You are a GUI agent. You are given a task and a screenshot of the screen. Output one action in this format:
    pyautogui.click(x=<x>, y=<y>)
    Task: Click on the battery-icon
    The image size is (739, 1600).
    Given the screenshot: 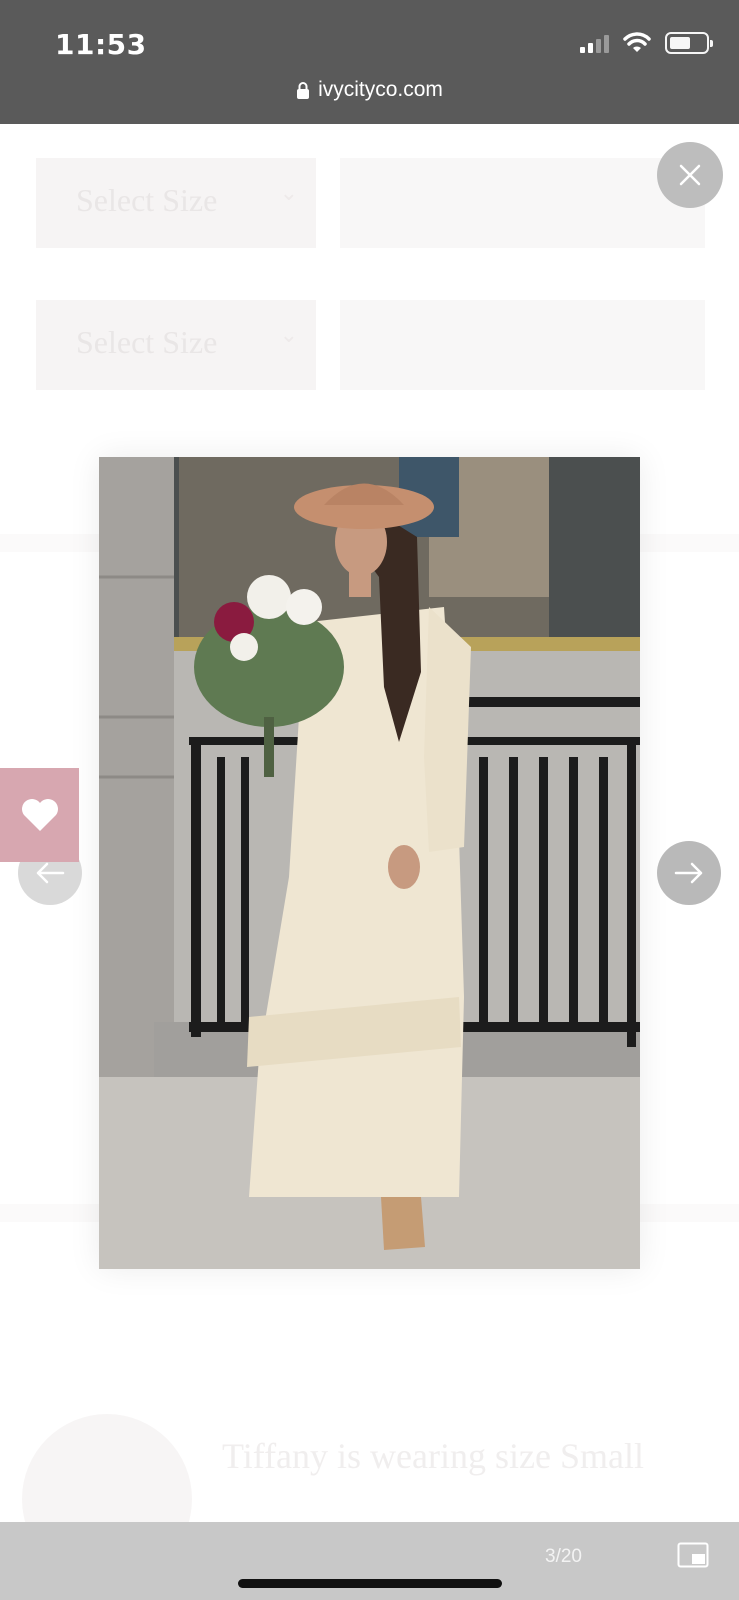 What is the action you would take?
    pyautogui.click(x=689, y=43)
    